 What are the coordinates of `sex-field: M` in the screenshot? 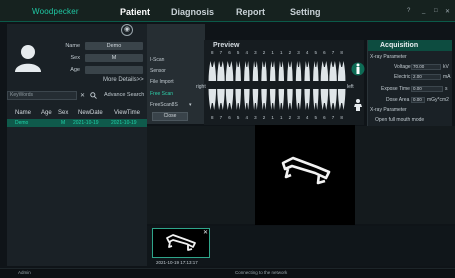 It's located at (114, 58).